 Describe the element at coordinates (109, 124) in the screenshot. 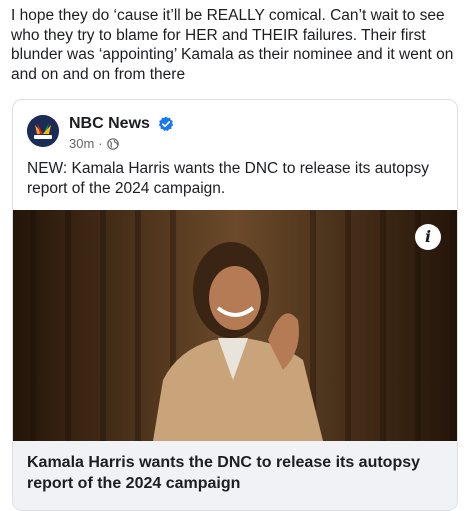

I see `source-name: NBC News` at that location.